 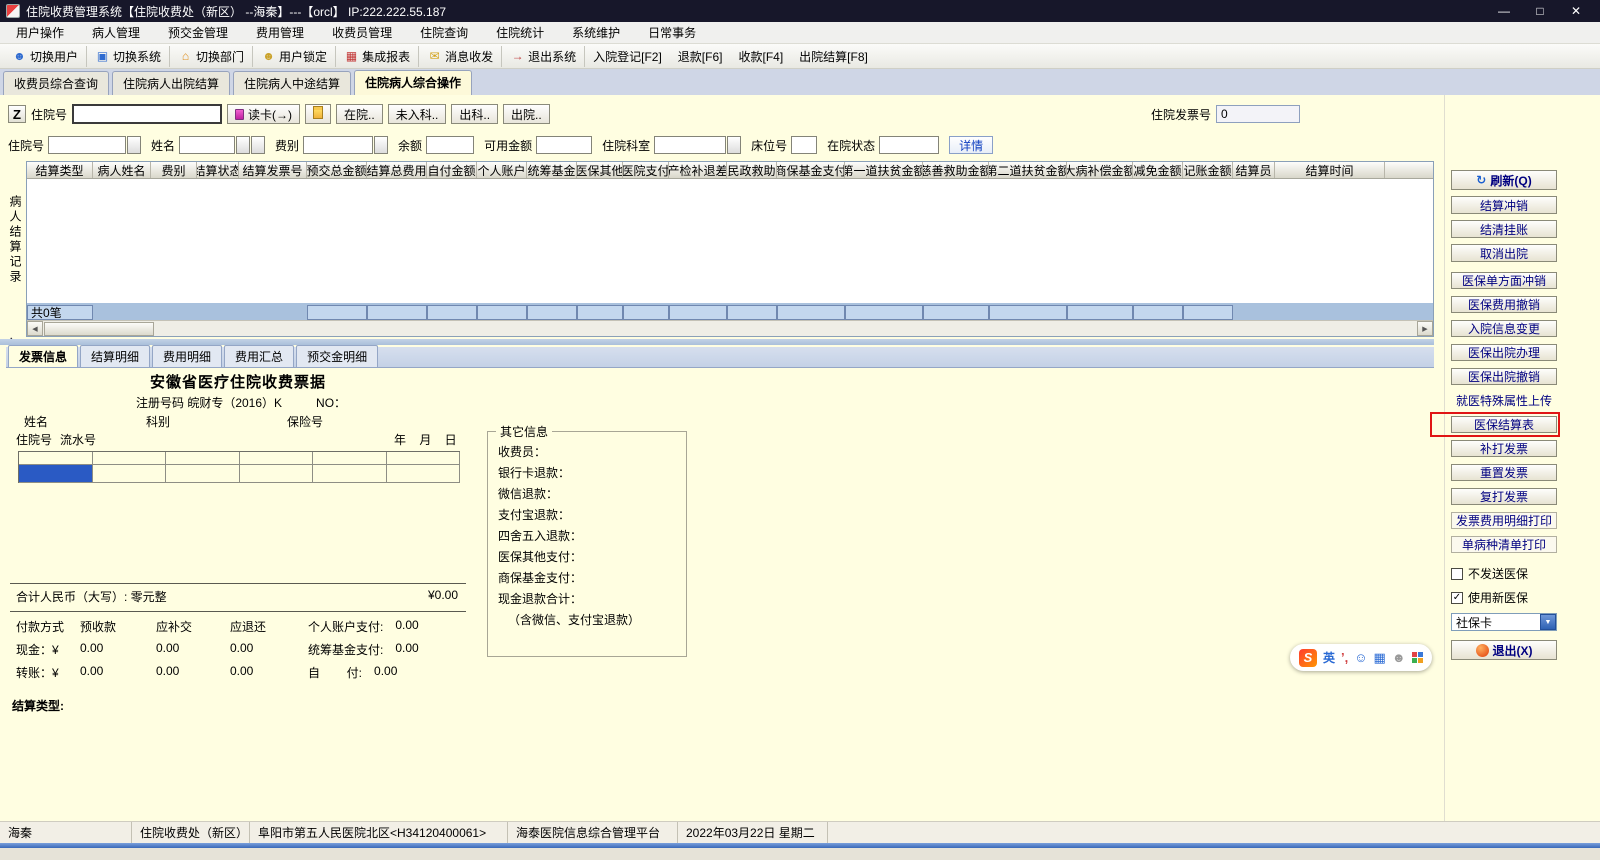 What do you see at coordinates (1504, 352) in the screenshot?
I see `sidebar-button: 医保出院办理` at bounding box center [1504, 352].